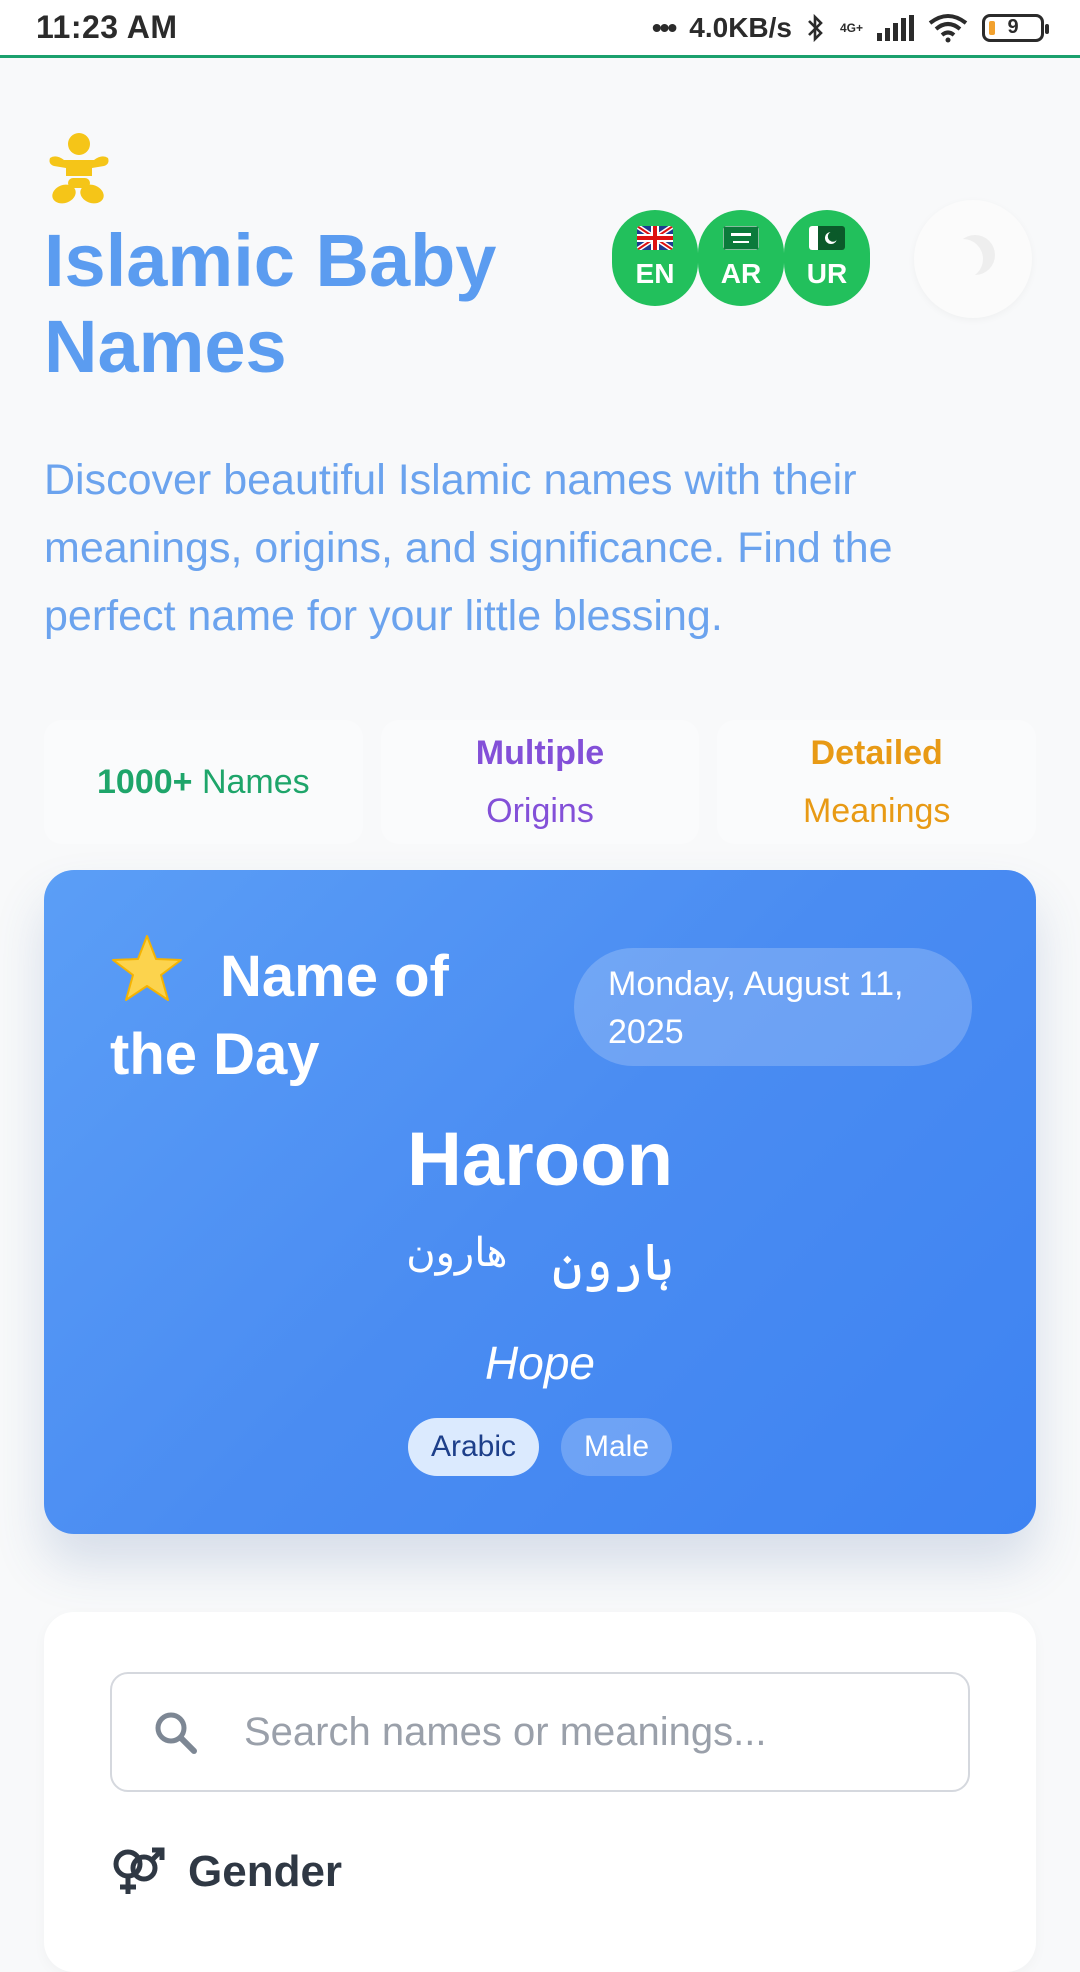  I want to click on language-switcher: EN AR UR, so click(741, 258).